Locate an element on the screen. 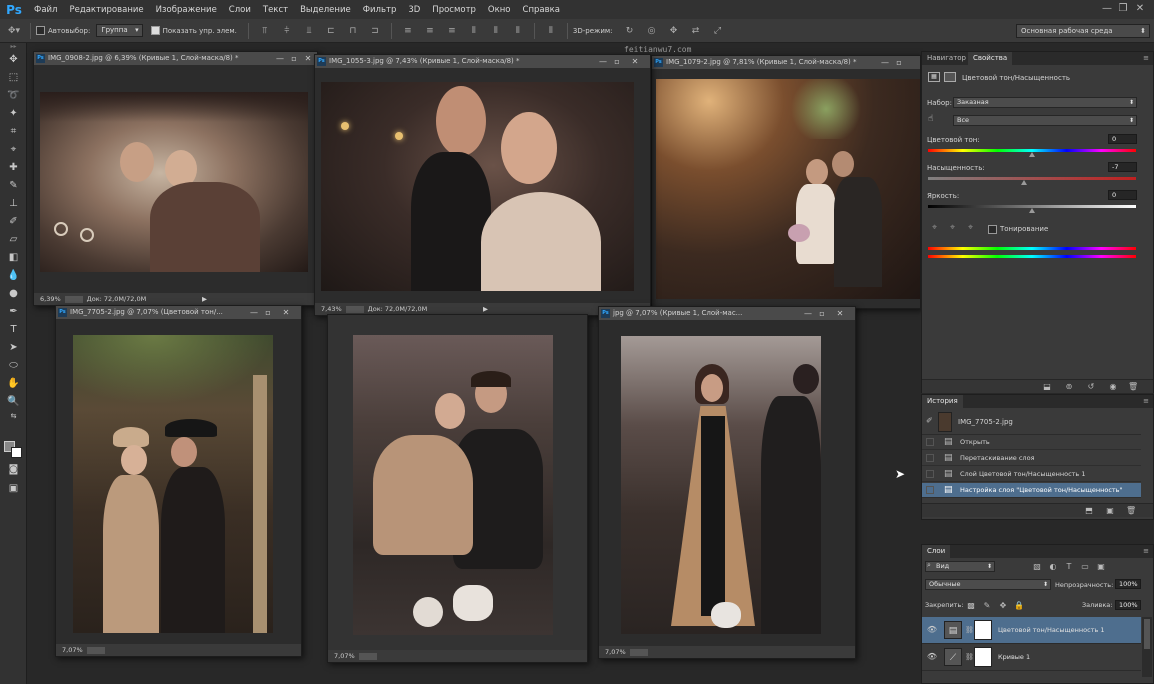 The height and width of the screenshot is (684, 1154). hue-slider-thumb is located at coordinates (1032, 154).